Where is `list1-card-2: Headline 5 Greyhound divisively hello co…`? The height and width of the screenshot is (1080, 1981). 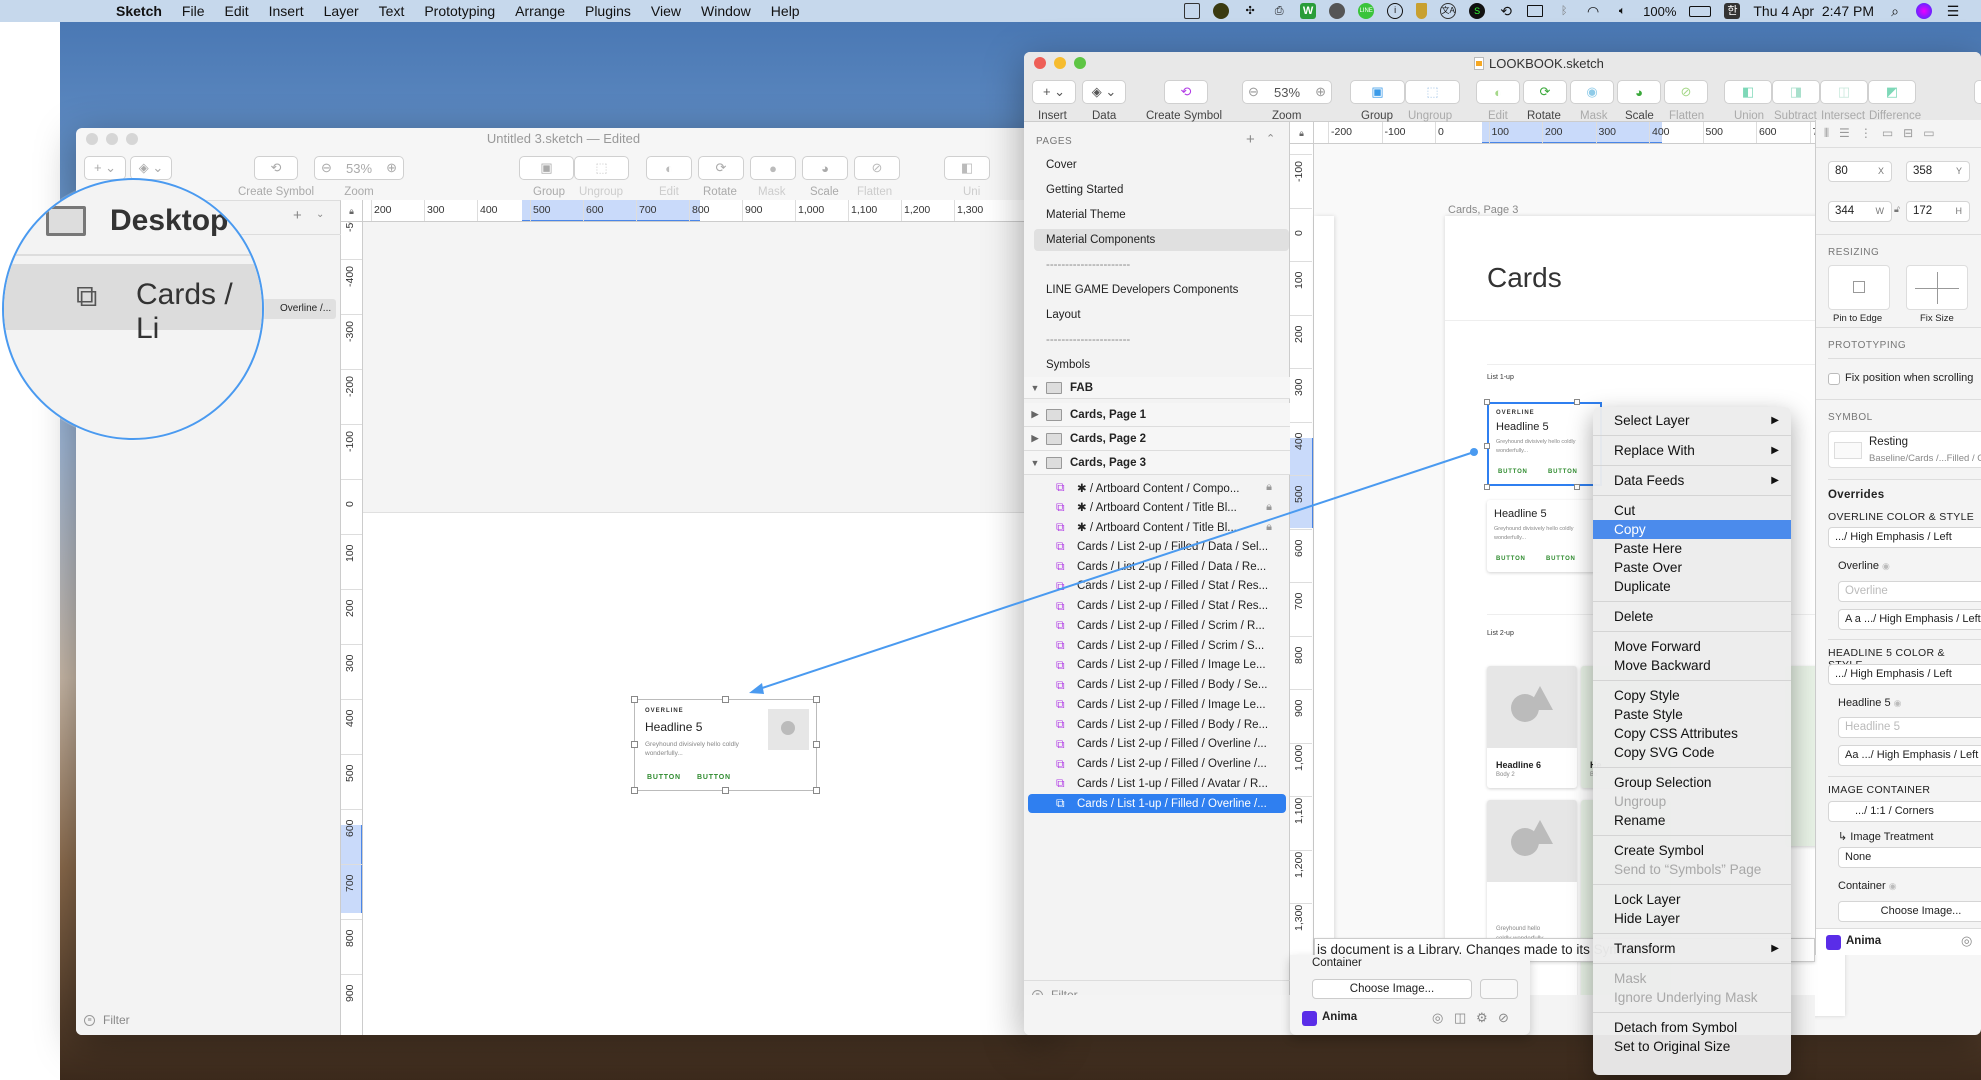
list1-card-2: Headline 5 Greyhound divisively hello co… is located at coordinates (1544, 536).